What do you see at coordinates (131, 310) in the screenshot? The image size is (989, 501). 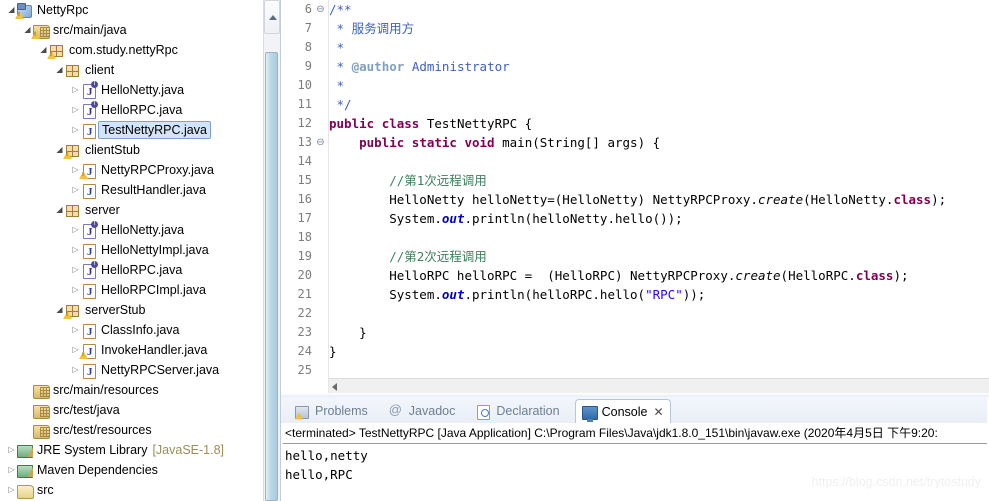 I see `tree-item-serverstub: ◢ serverStub` at bounding box center [131, 310].